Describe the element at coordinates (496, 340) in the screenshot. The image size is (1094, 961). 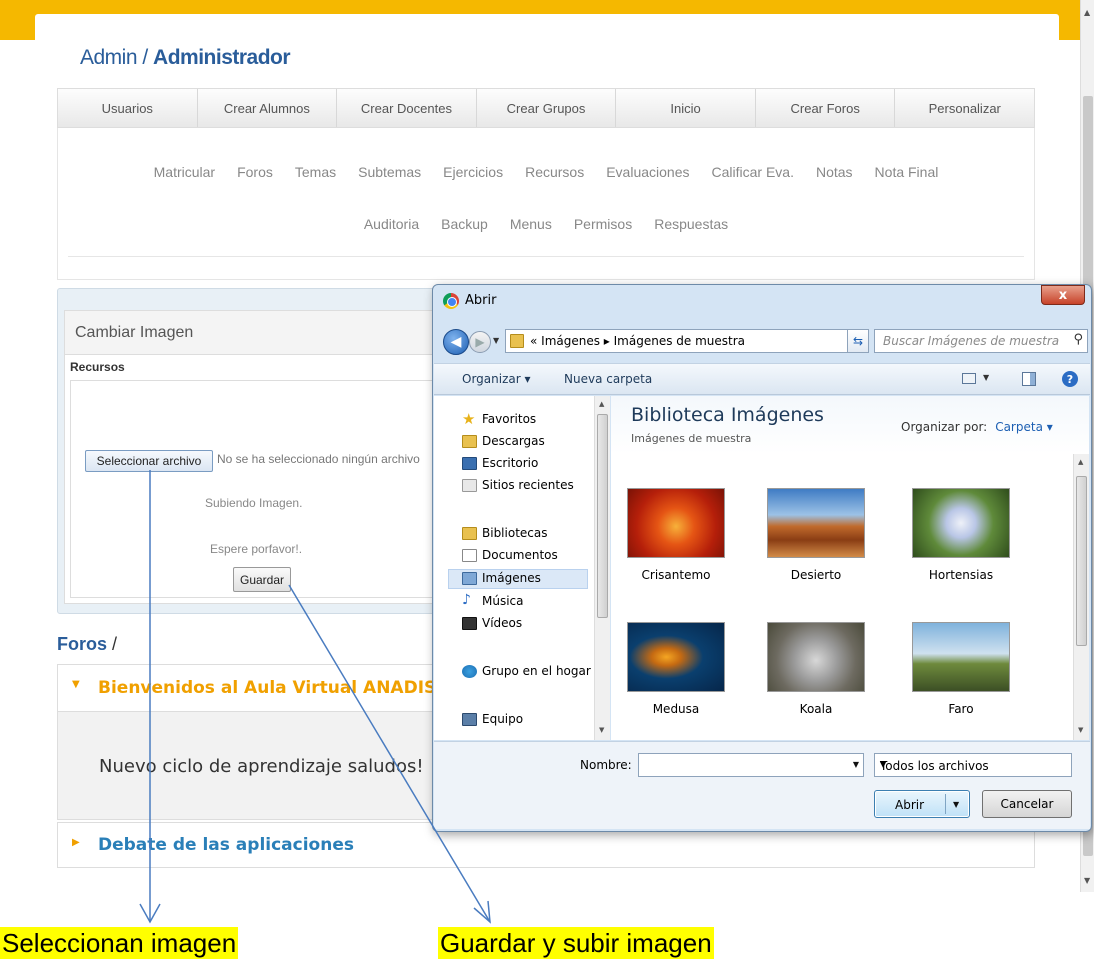
I see `history-dropdown-icon: ▼` at that location.